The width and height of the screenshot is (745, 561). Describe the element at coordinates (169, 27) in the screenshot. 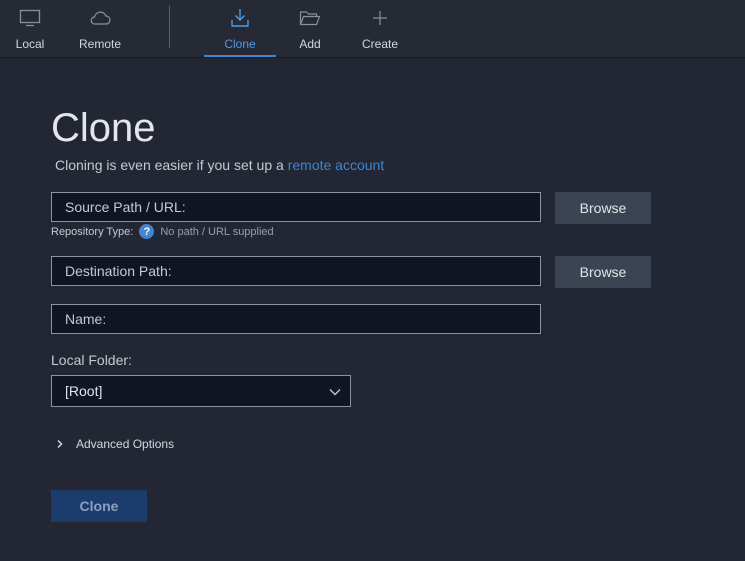

I see `toolbar-divider` at that location.